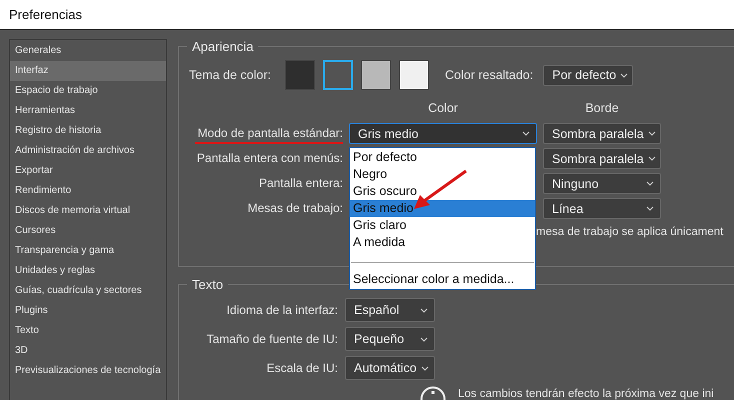 Image resolution: width=734 pixels, height=400 pixels. What do you see at coordinates (630, 232) in the screenshot?
I see `note-text: mesa de trabajo se aplica únicament` at bounding box center [630, 232].